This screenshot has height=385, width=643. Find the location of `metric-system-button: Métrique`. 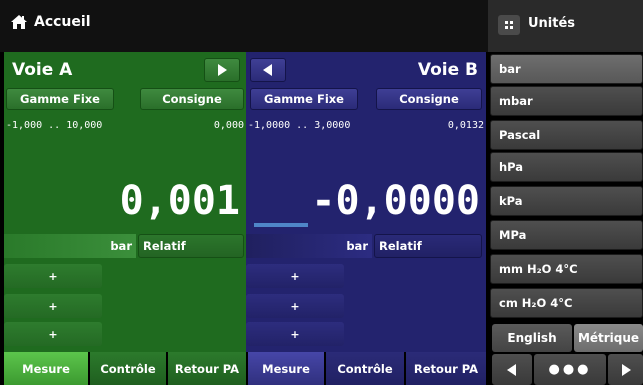

metric-system-button: Métrique is located at coordinates (608, 338).